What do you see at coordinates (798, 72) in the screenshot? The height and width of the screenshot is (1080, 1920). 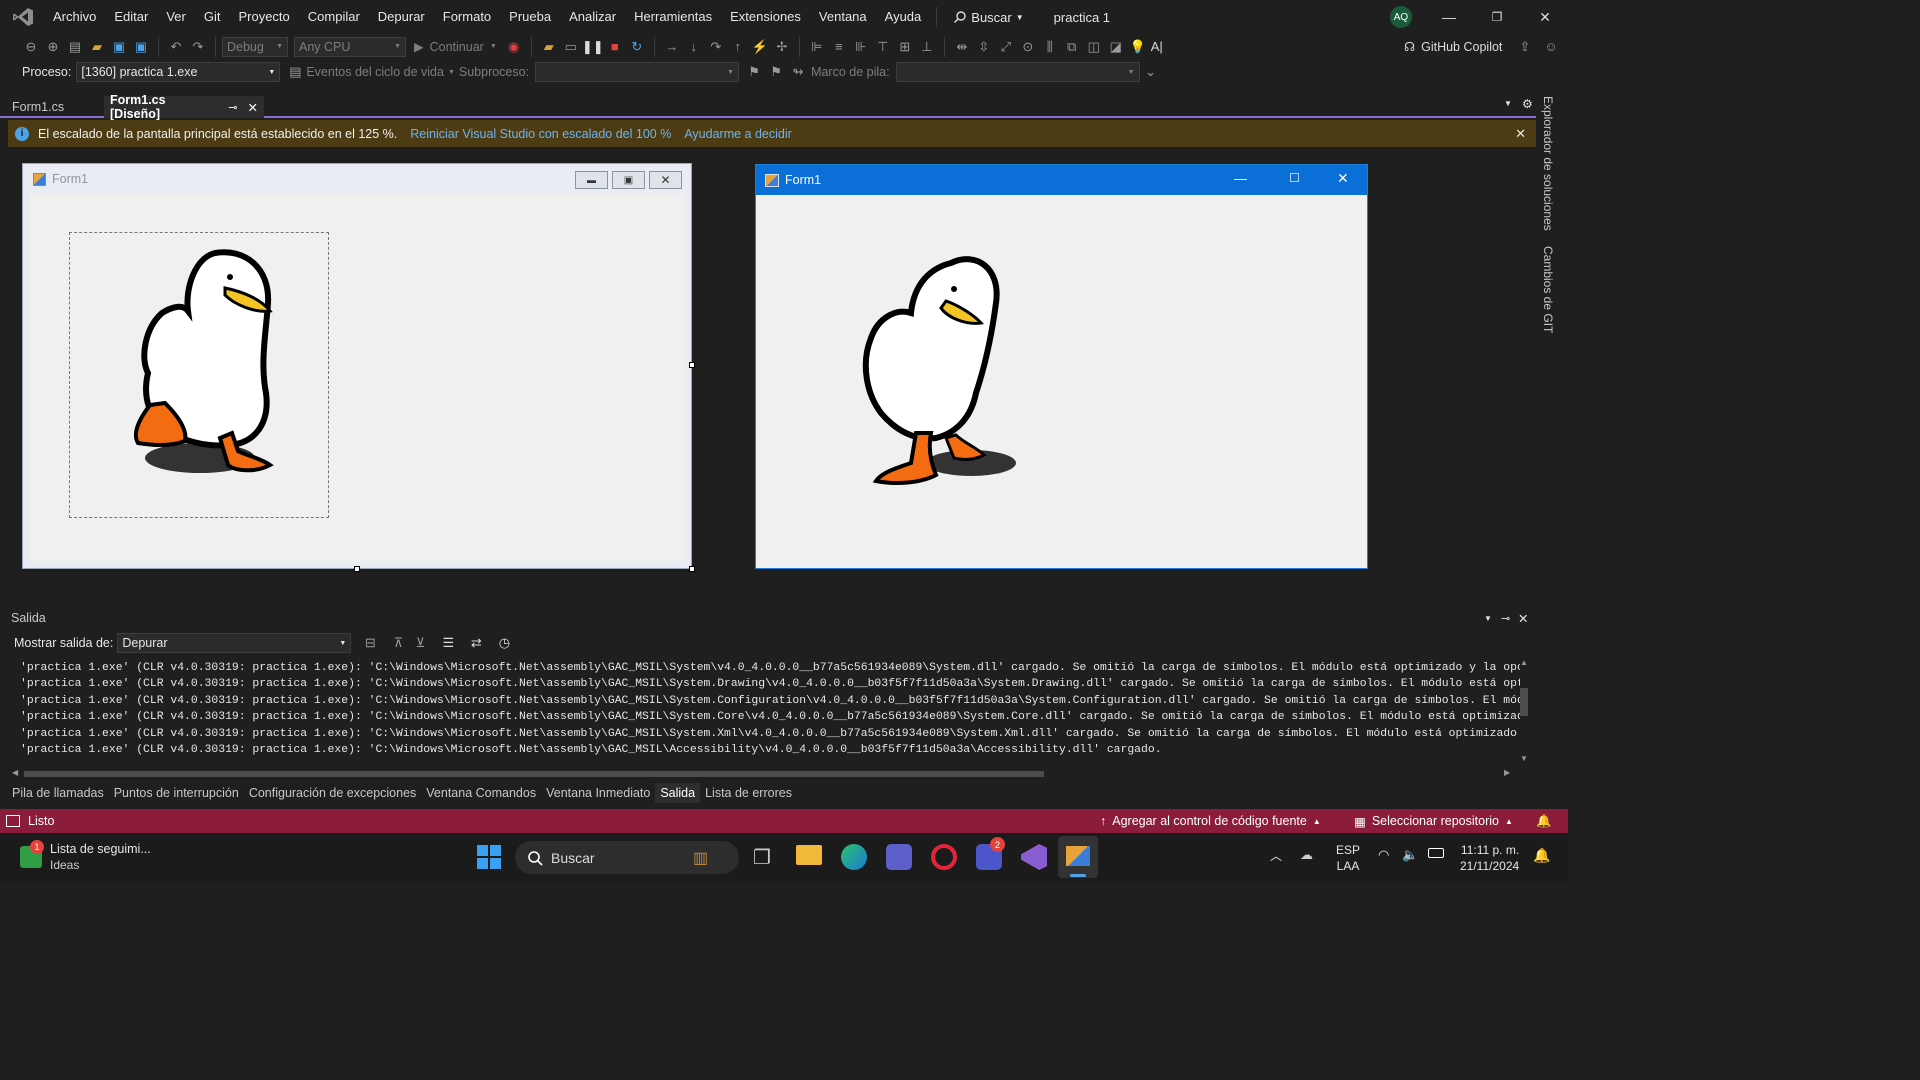 I see `stack-icon: ↬` at bounding box center [798, 72].